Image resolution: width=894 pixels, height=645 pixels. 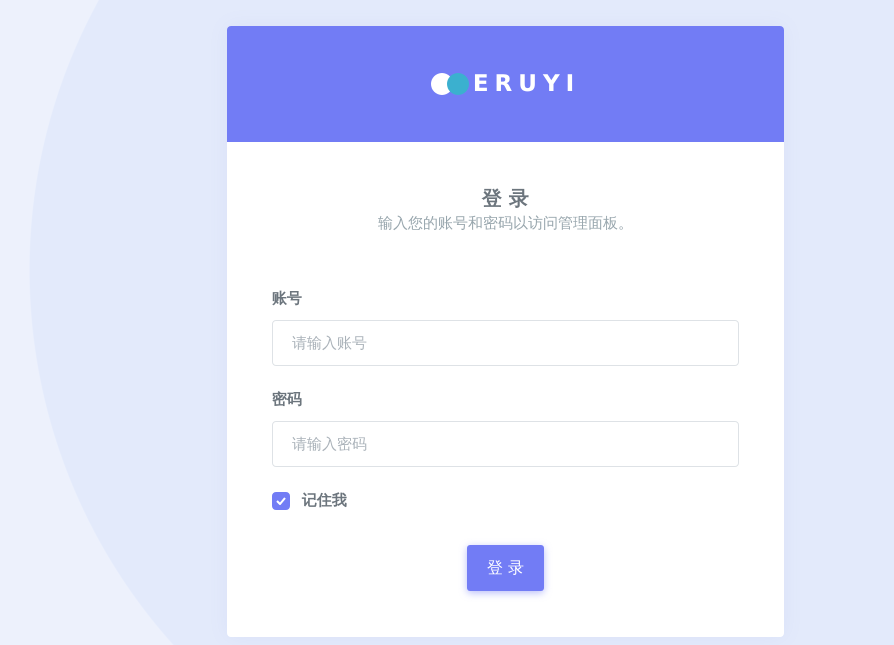 I want to click on login-title: 登 录, so click(x=505, y=198).